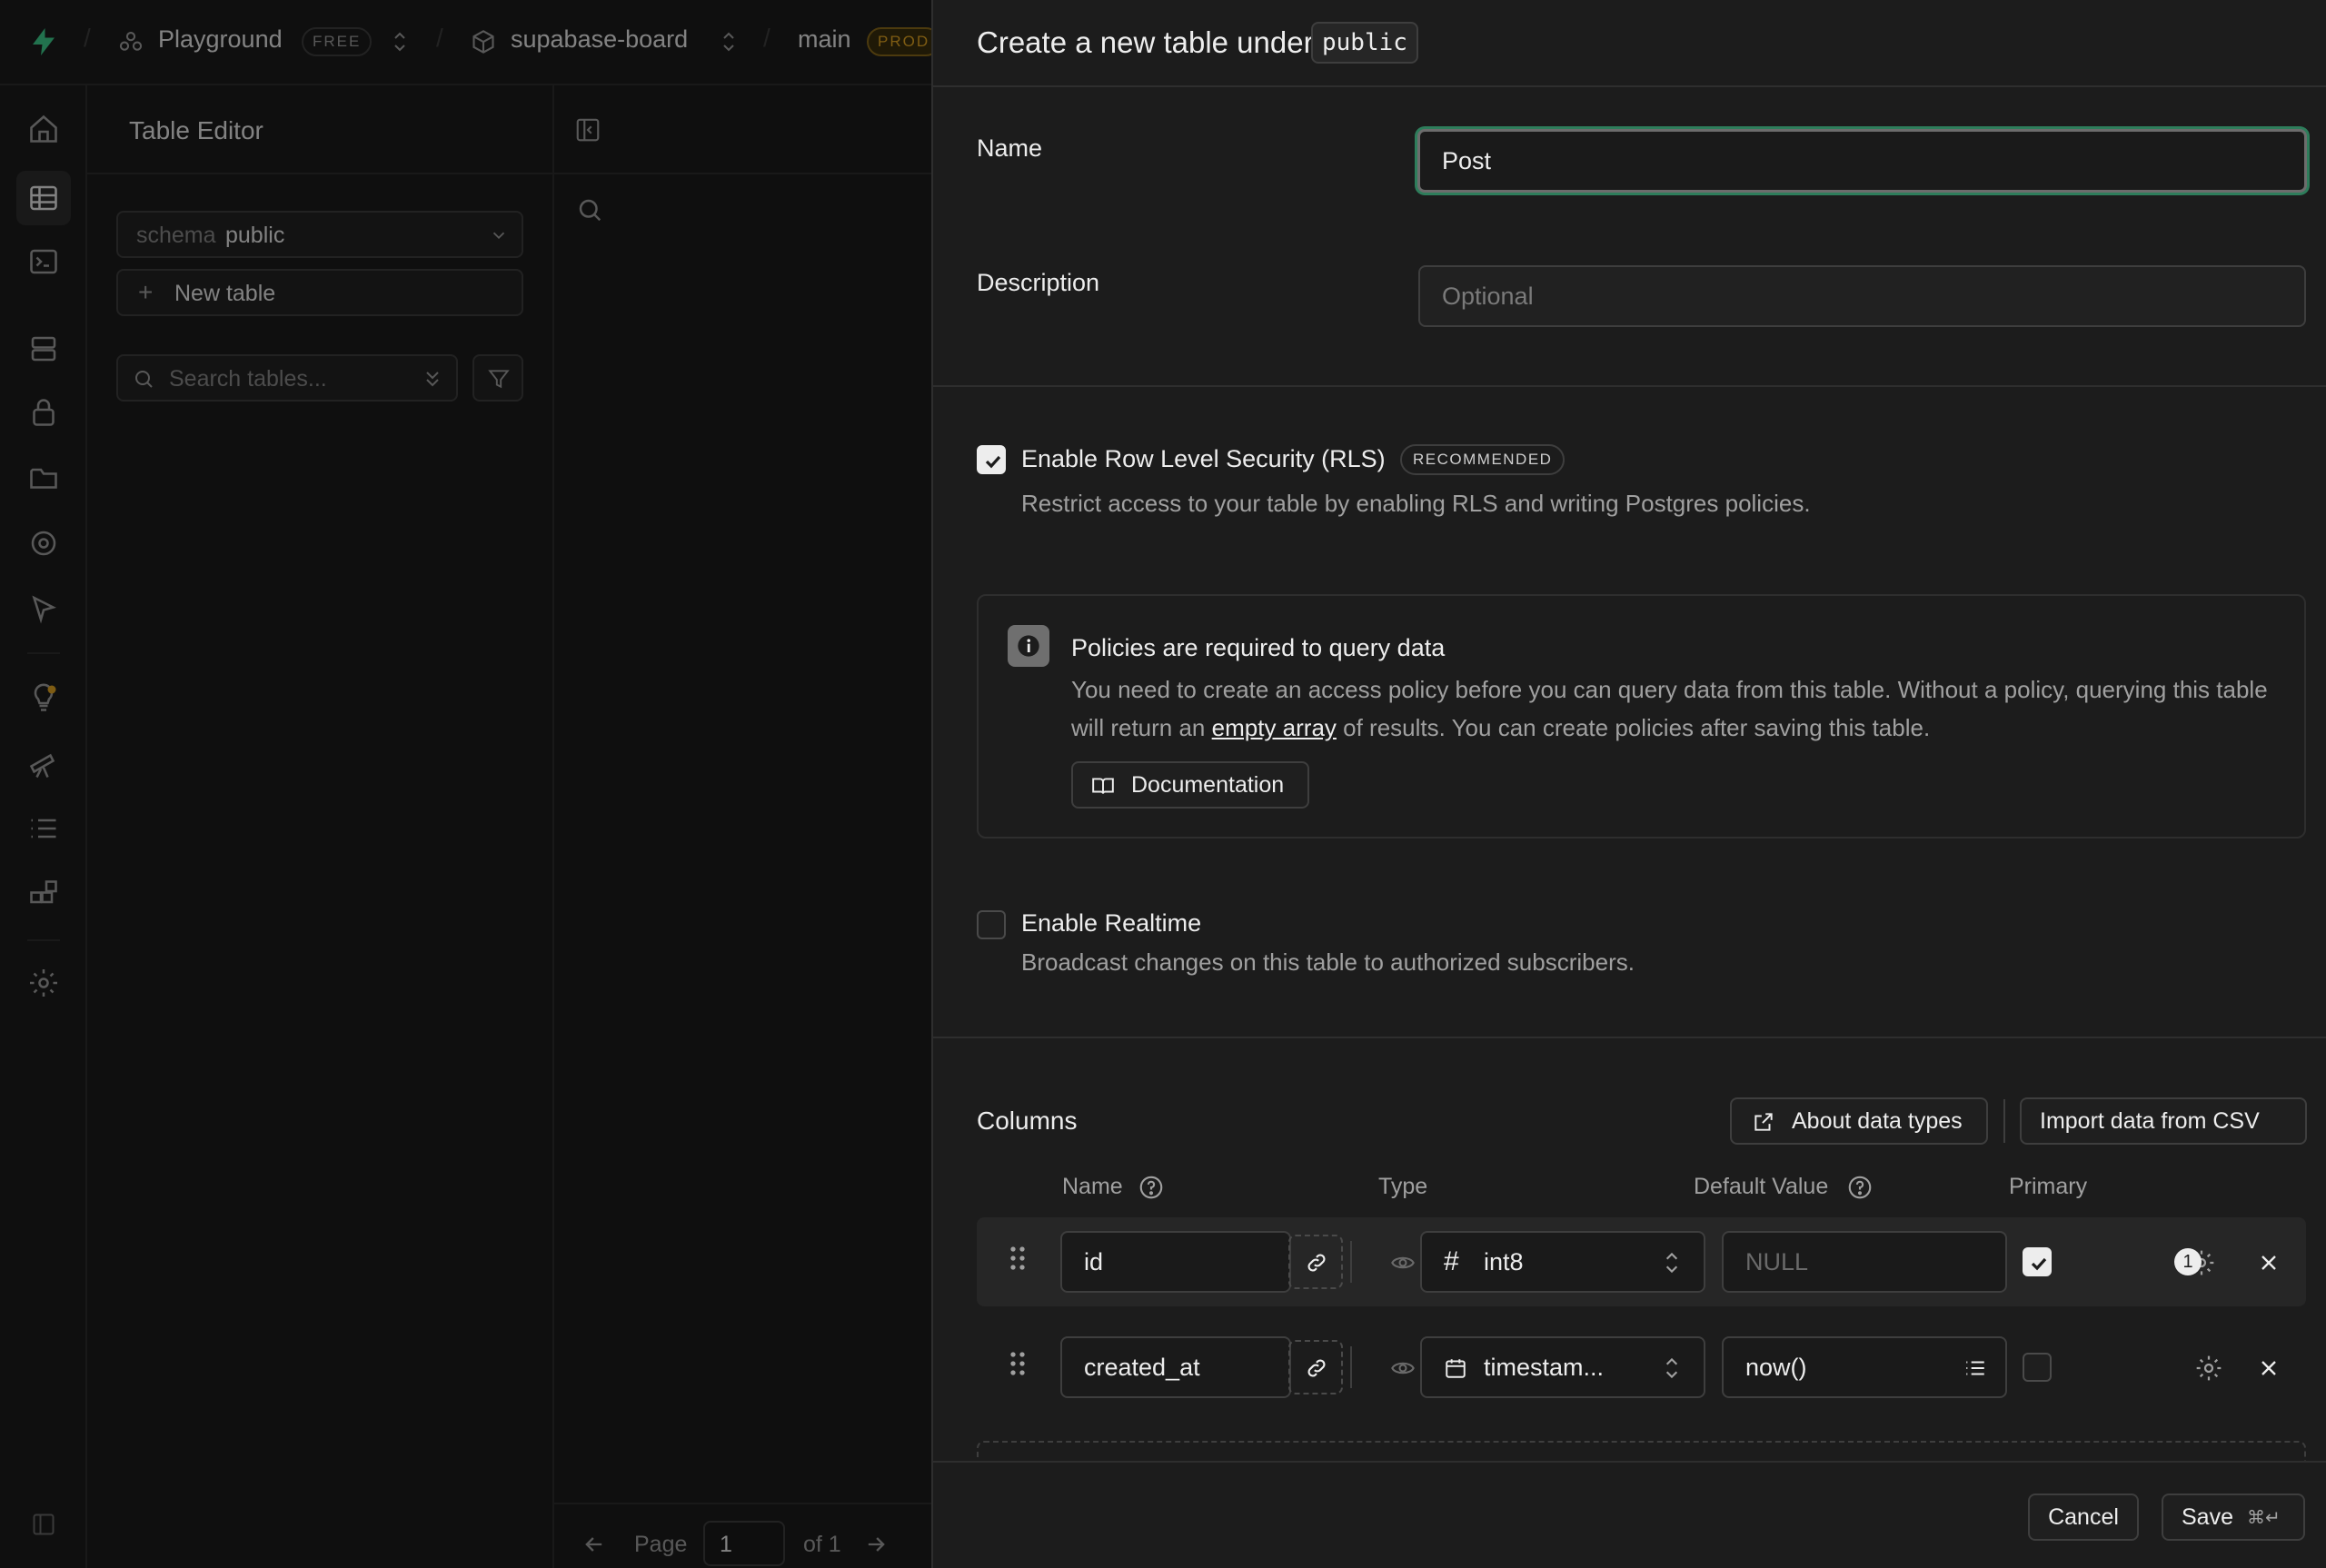 The image size is (2326, 1568). I want to click on documentation-button: Documentation, so click(1190, 785).